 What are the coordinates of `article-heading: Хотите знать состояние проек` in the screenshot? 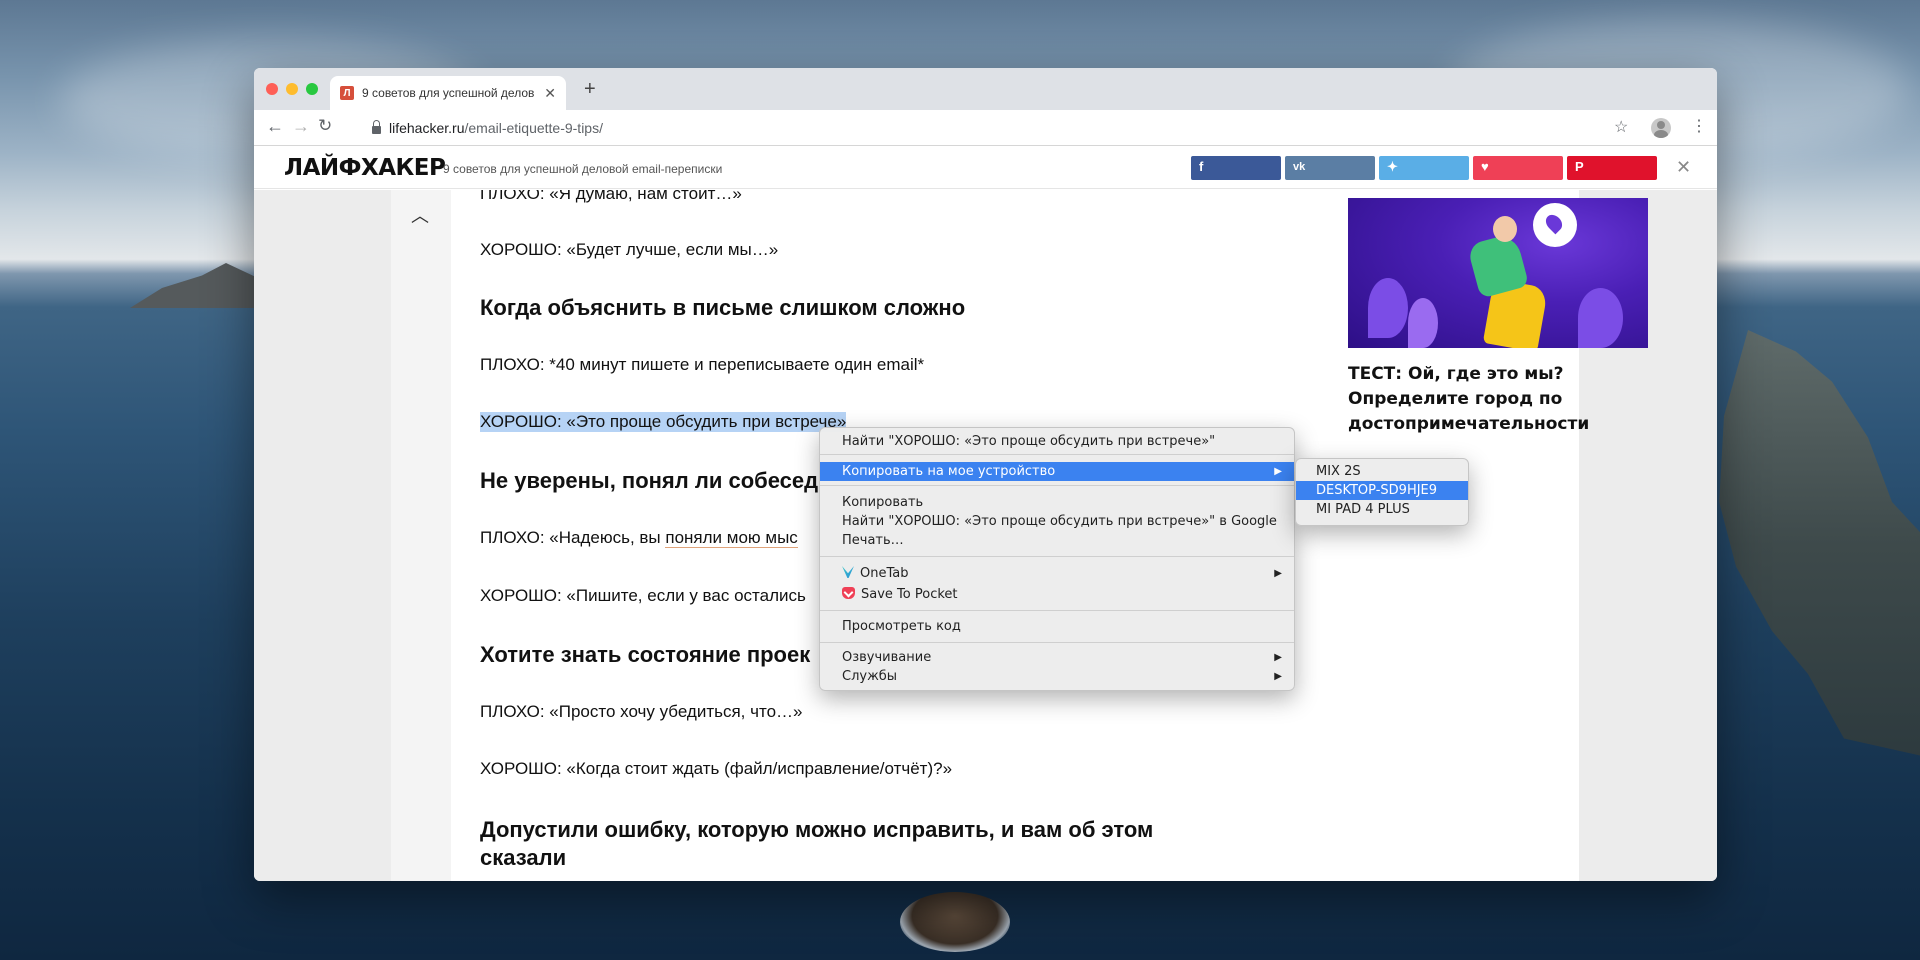 It's located at (645, 654).